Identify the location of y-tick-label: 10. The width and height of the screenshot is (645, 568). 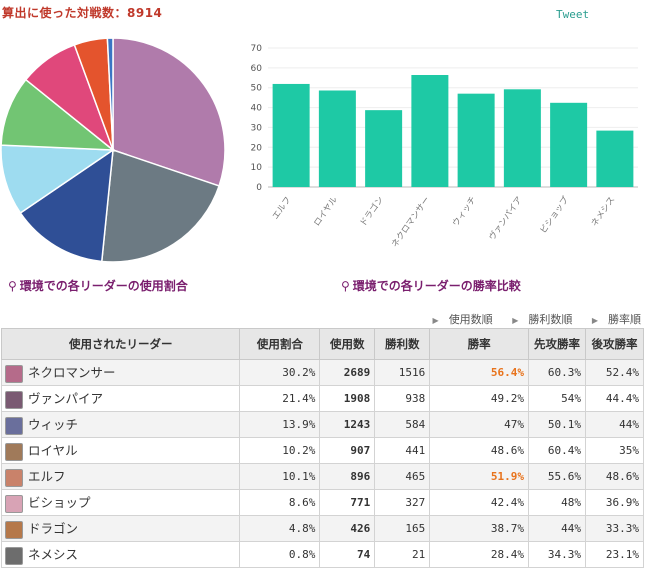
(257, 168).